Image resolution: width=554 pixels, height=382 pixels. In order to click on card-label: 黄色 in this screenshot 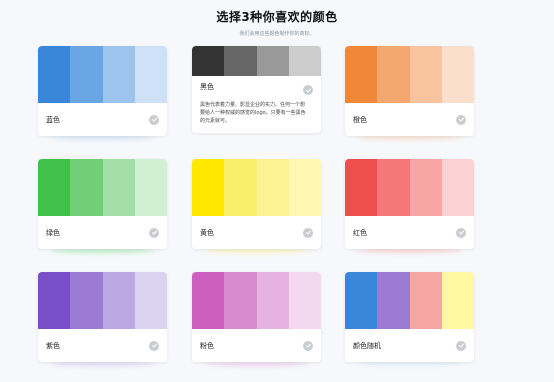, I will do `click(207, 232)`.